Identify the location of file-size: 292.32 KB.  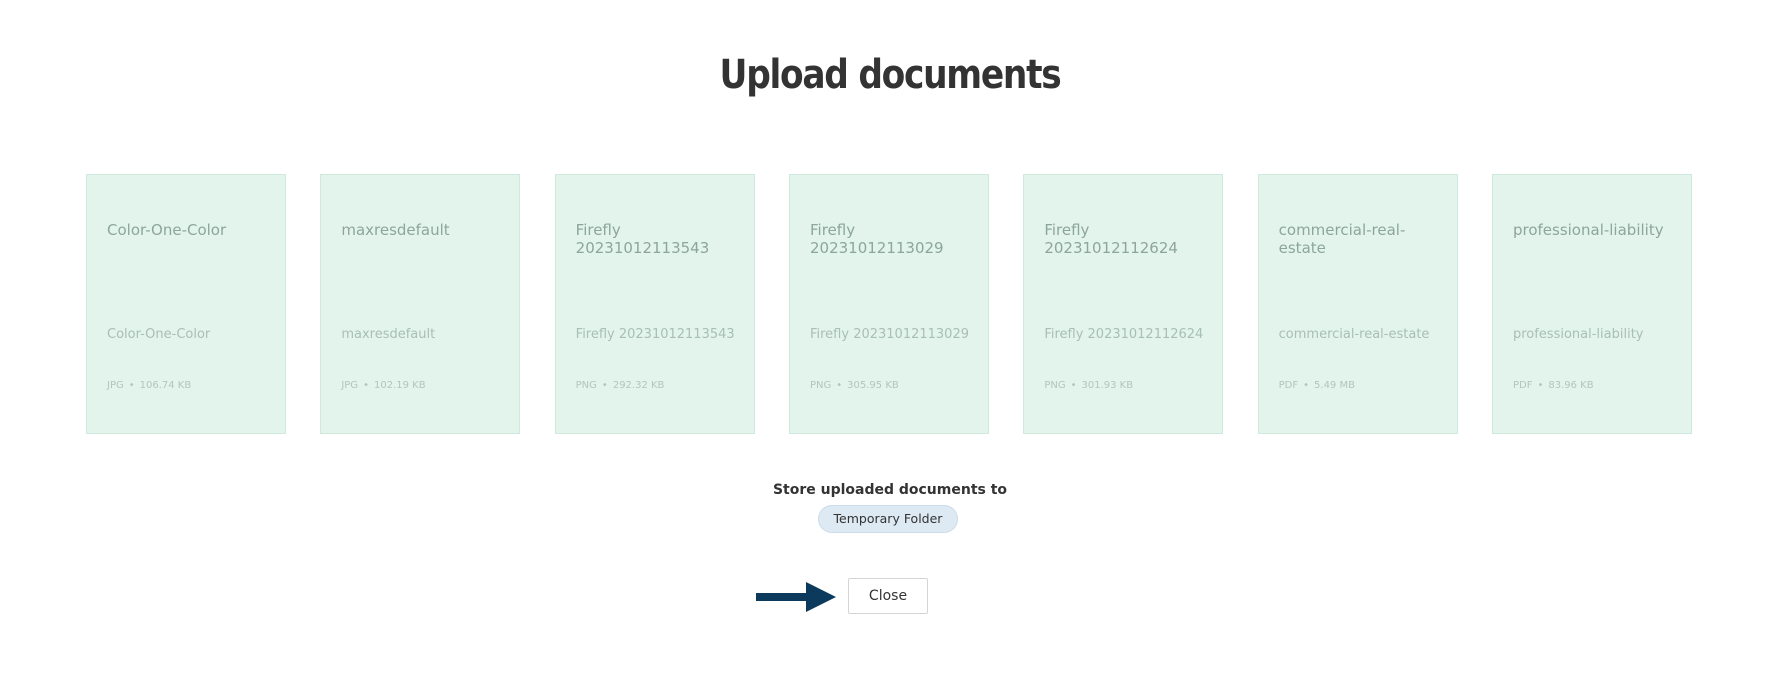
(638, 385).